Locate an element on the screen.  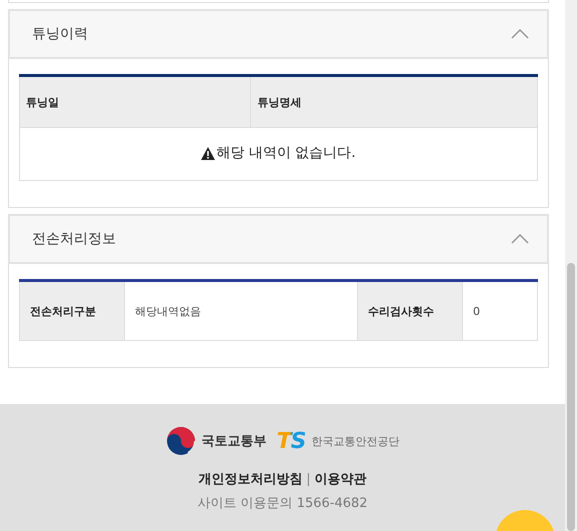
emblem-icon is located at coordinates (181, 441).